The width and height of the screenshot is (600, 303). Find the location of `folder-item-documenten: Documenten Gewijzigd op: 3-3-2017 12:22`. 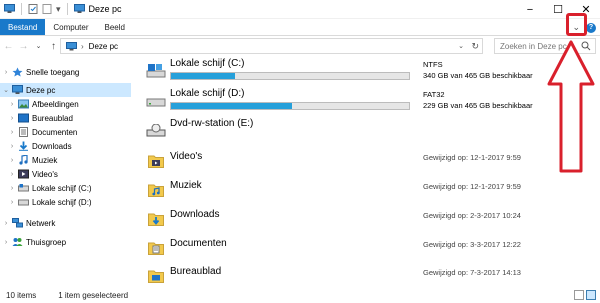

folder-item-documenten: Documenten Gewijzigd op: 3-3-2017 12:22 is located at coordinates (366, 248).